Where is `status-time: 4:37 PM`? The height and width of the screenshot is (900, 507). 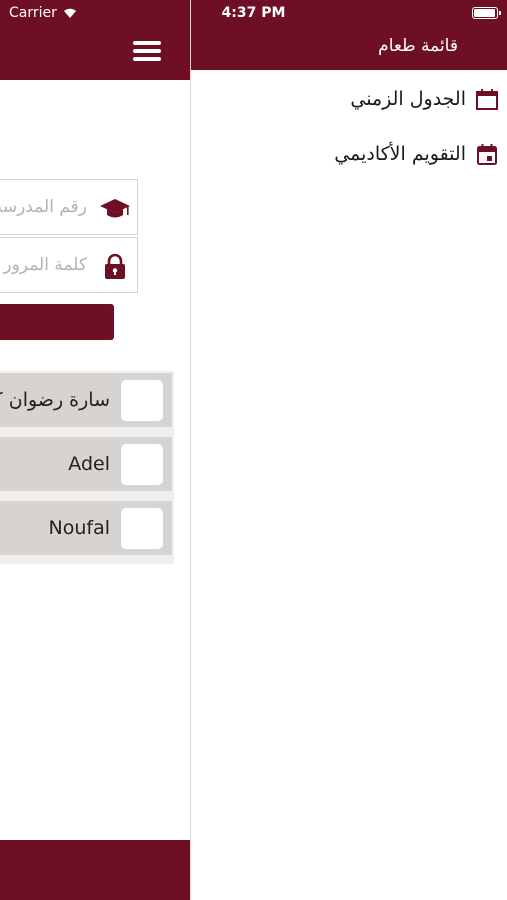 status-time: 4:37 PM is located at coordinates (253, 13).